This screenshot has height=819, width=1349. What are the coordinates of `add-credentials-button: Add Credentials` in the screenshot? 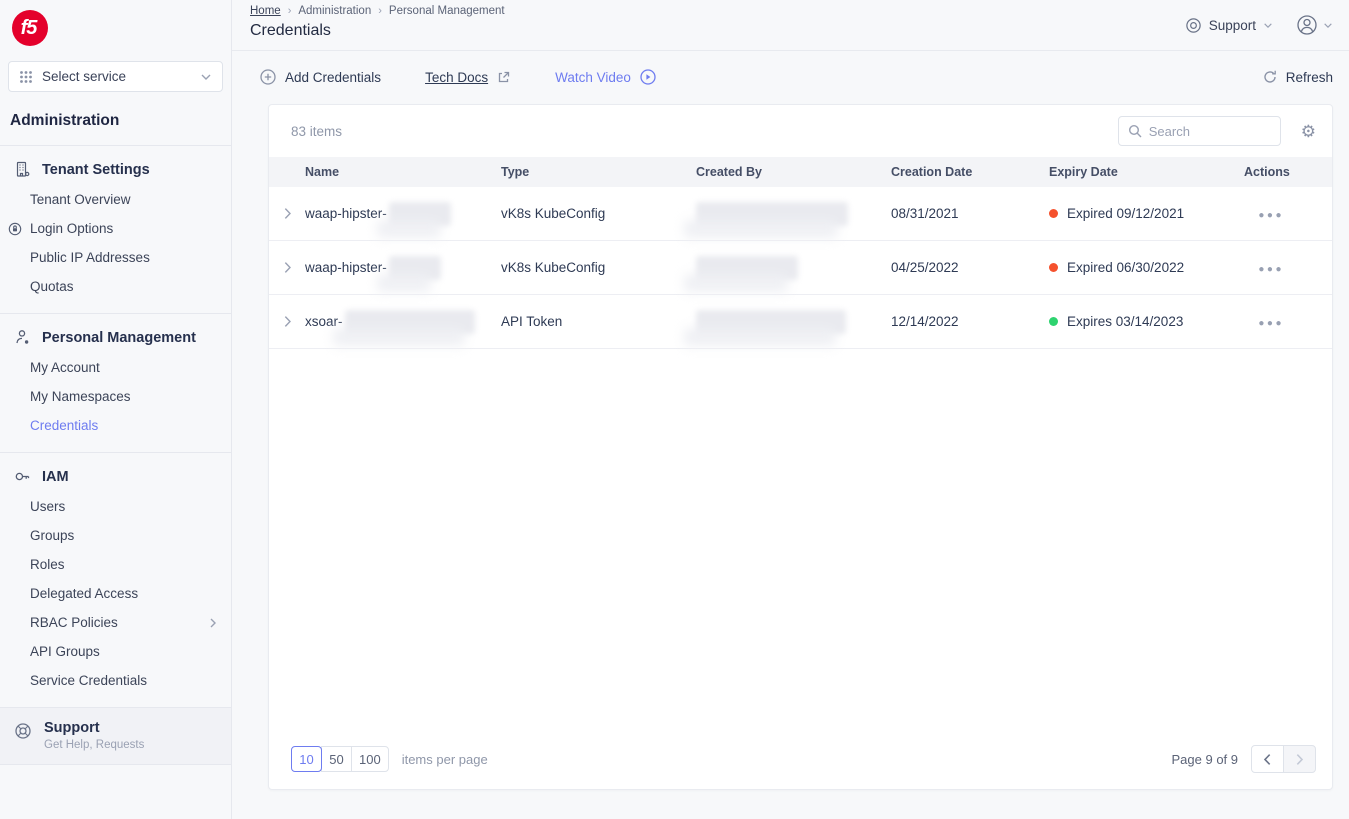 It's located at (320, 77).